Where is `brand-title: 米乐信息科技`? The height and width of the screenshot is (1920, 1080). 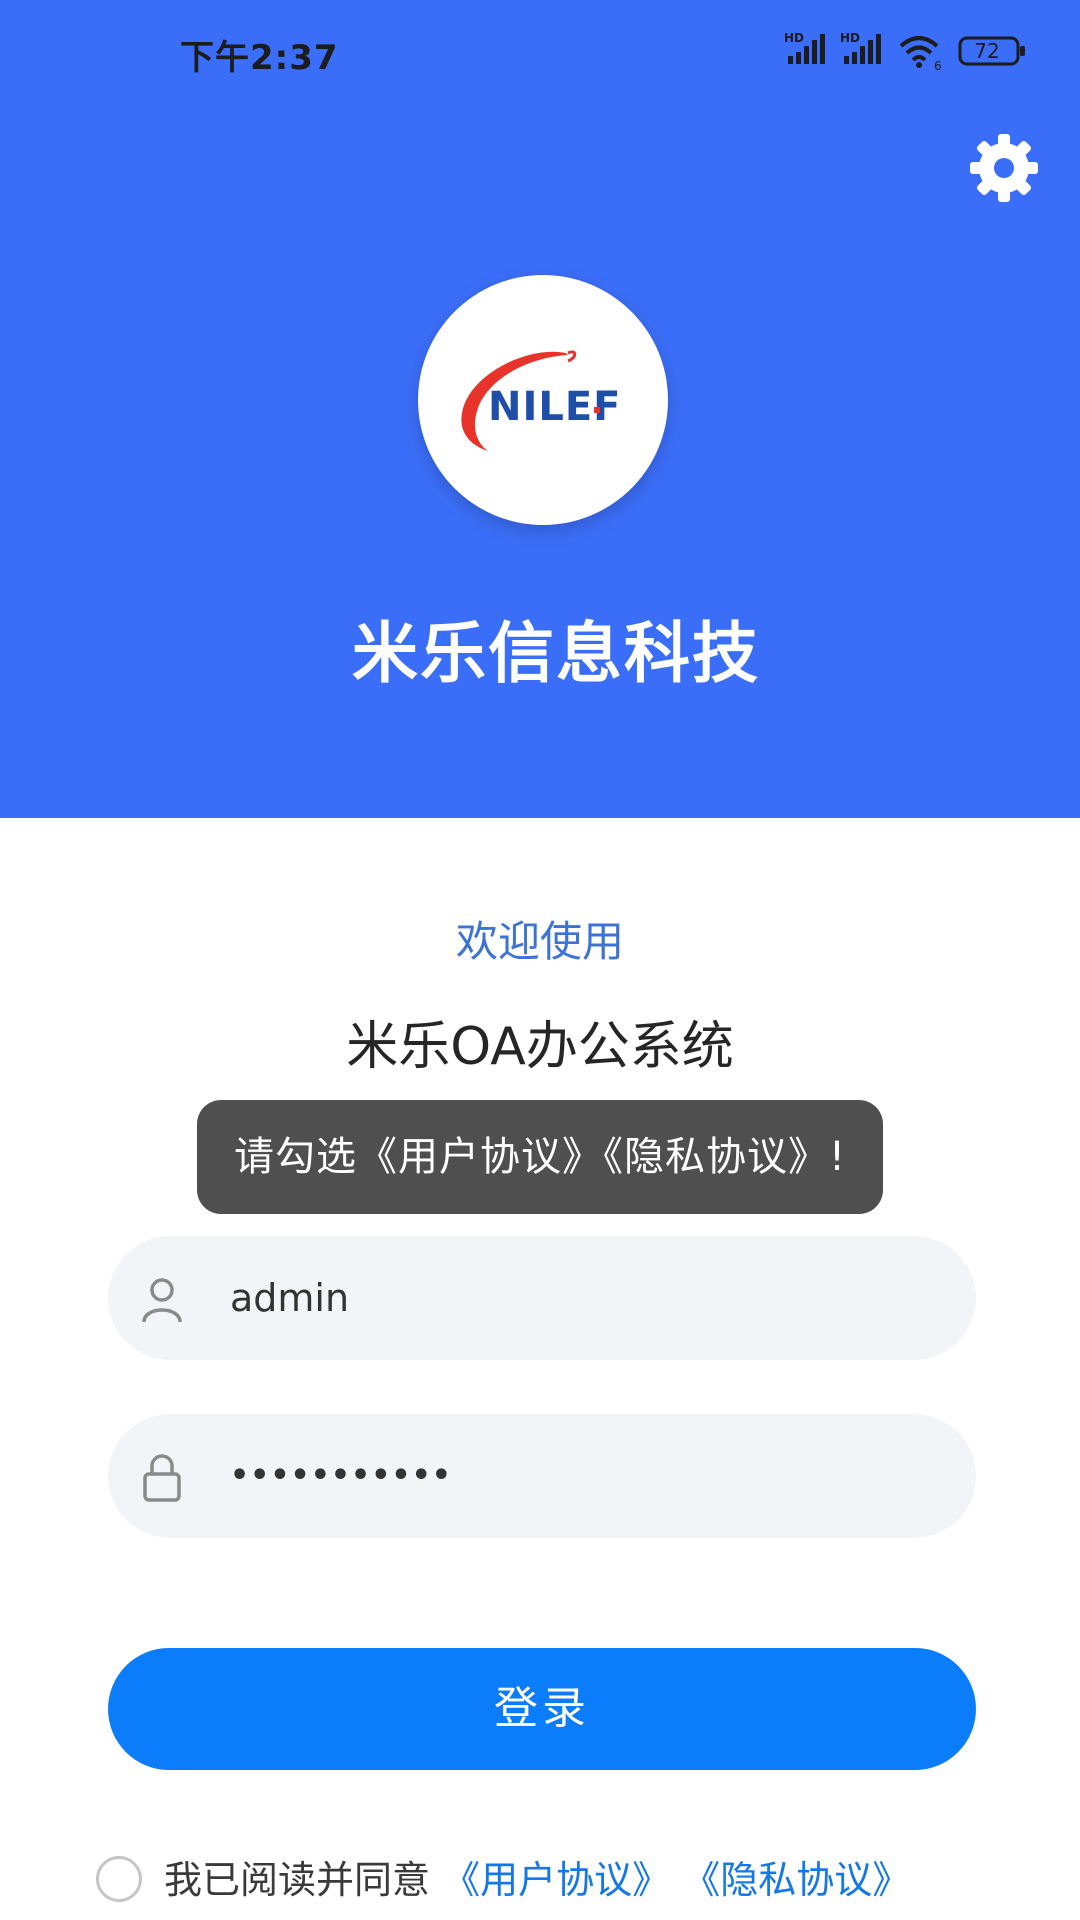 brand-title: 米乐信息科技 is located at coordinates (556, 653).